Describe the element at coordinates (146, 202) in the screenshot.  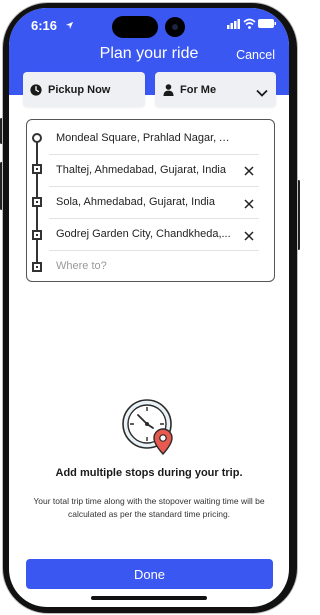
I see `stop-2: Sola, Ahmedabad, Gujarat, India` at that location.